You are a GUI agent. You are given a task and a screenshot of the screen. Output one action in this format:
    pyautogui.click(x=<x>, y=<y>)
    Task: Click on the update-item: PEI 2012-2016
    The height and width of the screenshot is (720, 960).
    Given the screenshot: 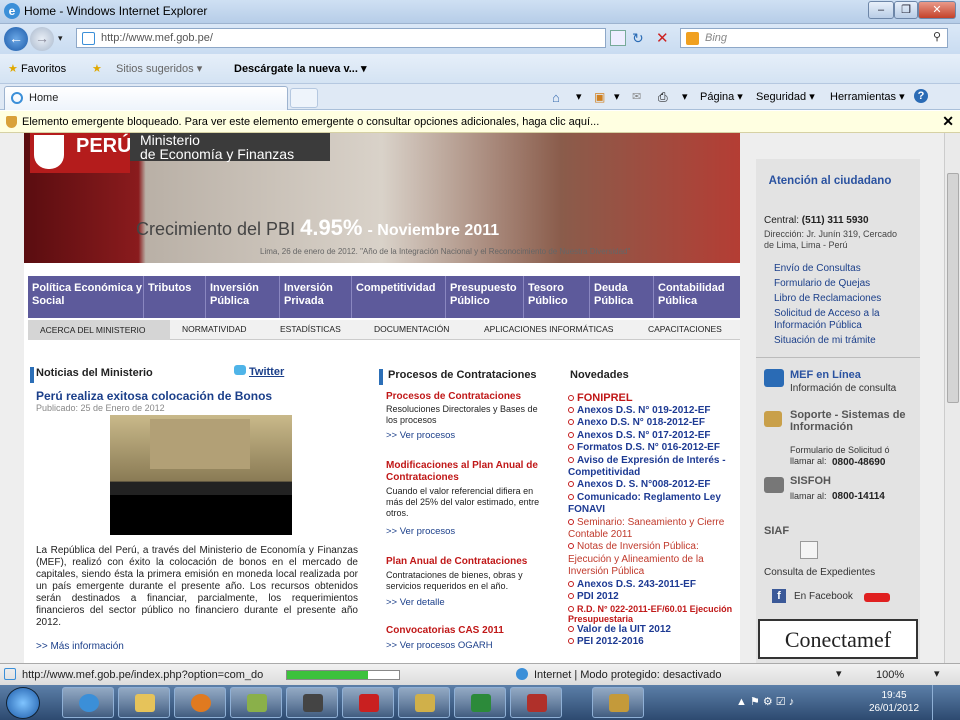 What is the action you would take?
    pyautogui.click(x=653, y=642)
    